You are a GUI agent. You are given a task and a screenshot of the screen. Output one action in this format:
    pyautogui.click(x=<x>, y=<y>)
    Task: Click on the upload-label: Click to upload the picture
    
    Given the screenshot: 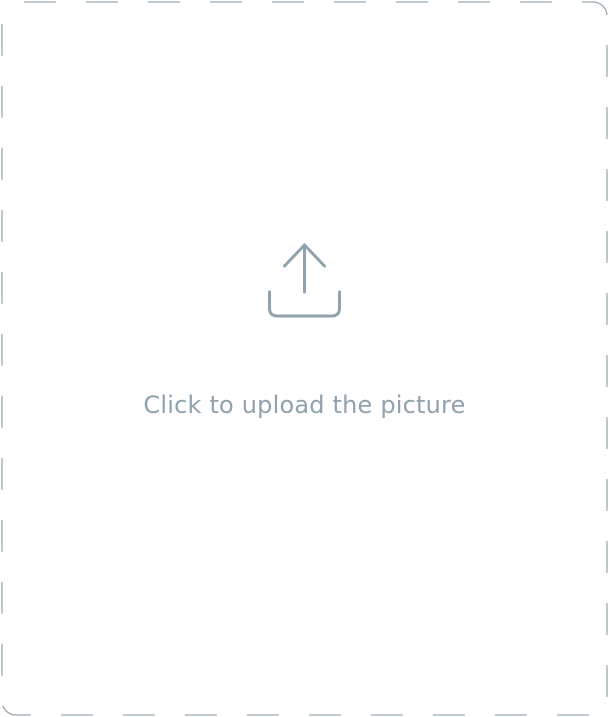 What is the action you would take?
    pyautogui.click(x=304, y=405)
    